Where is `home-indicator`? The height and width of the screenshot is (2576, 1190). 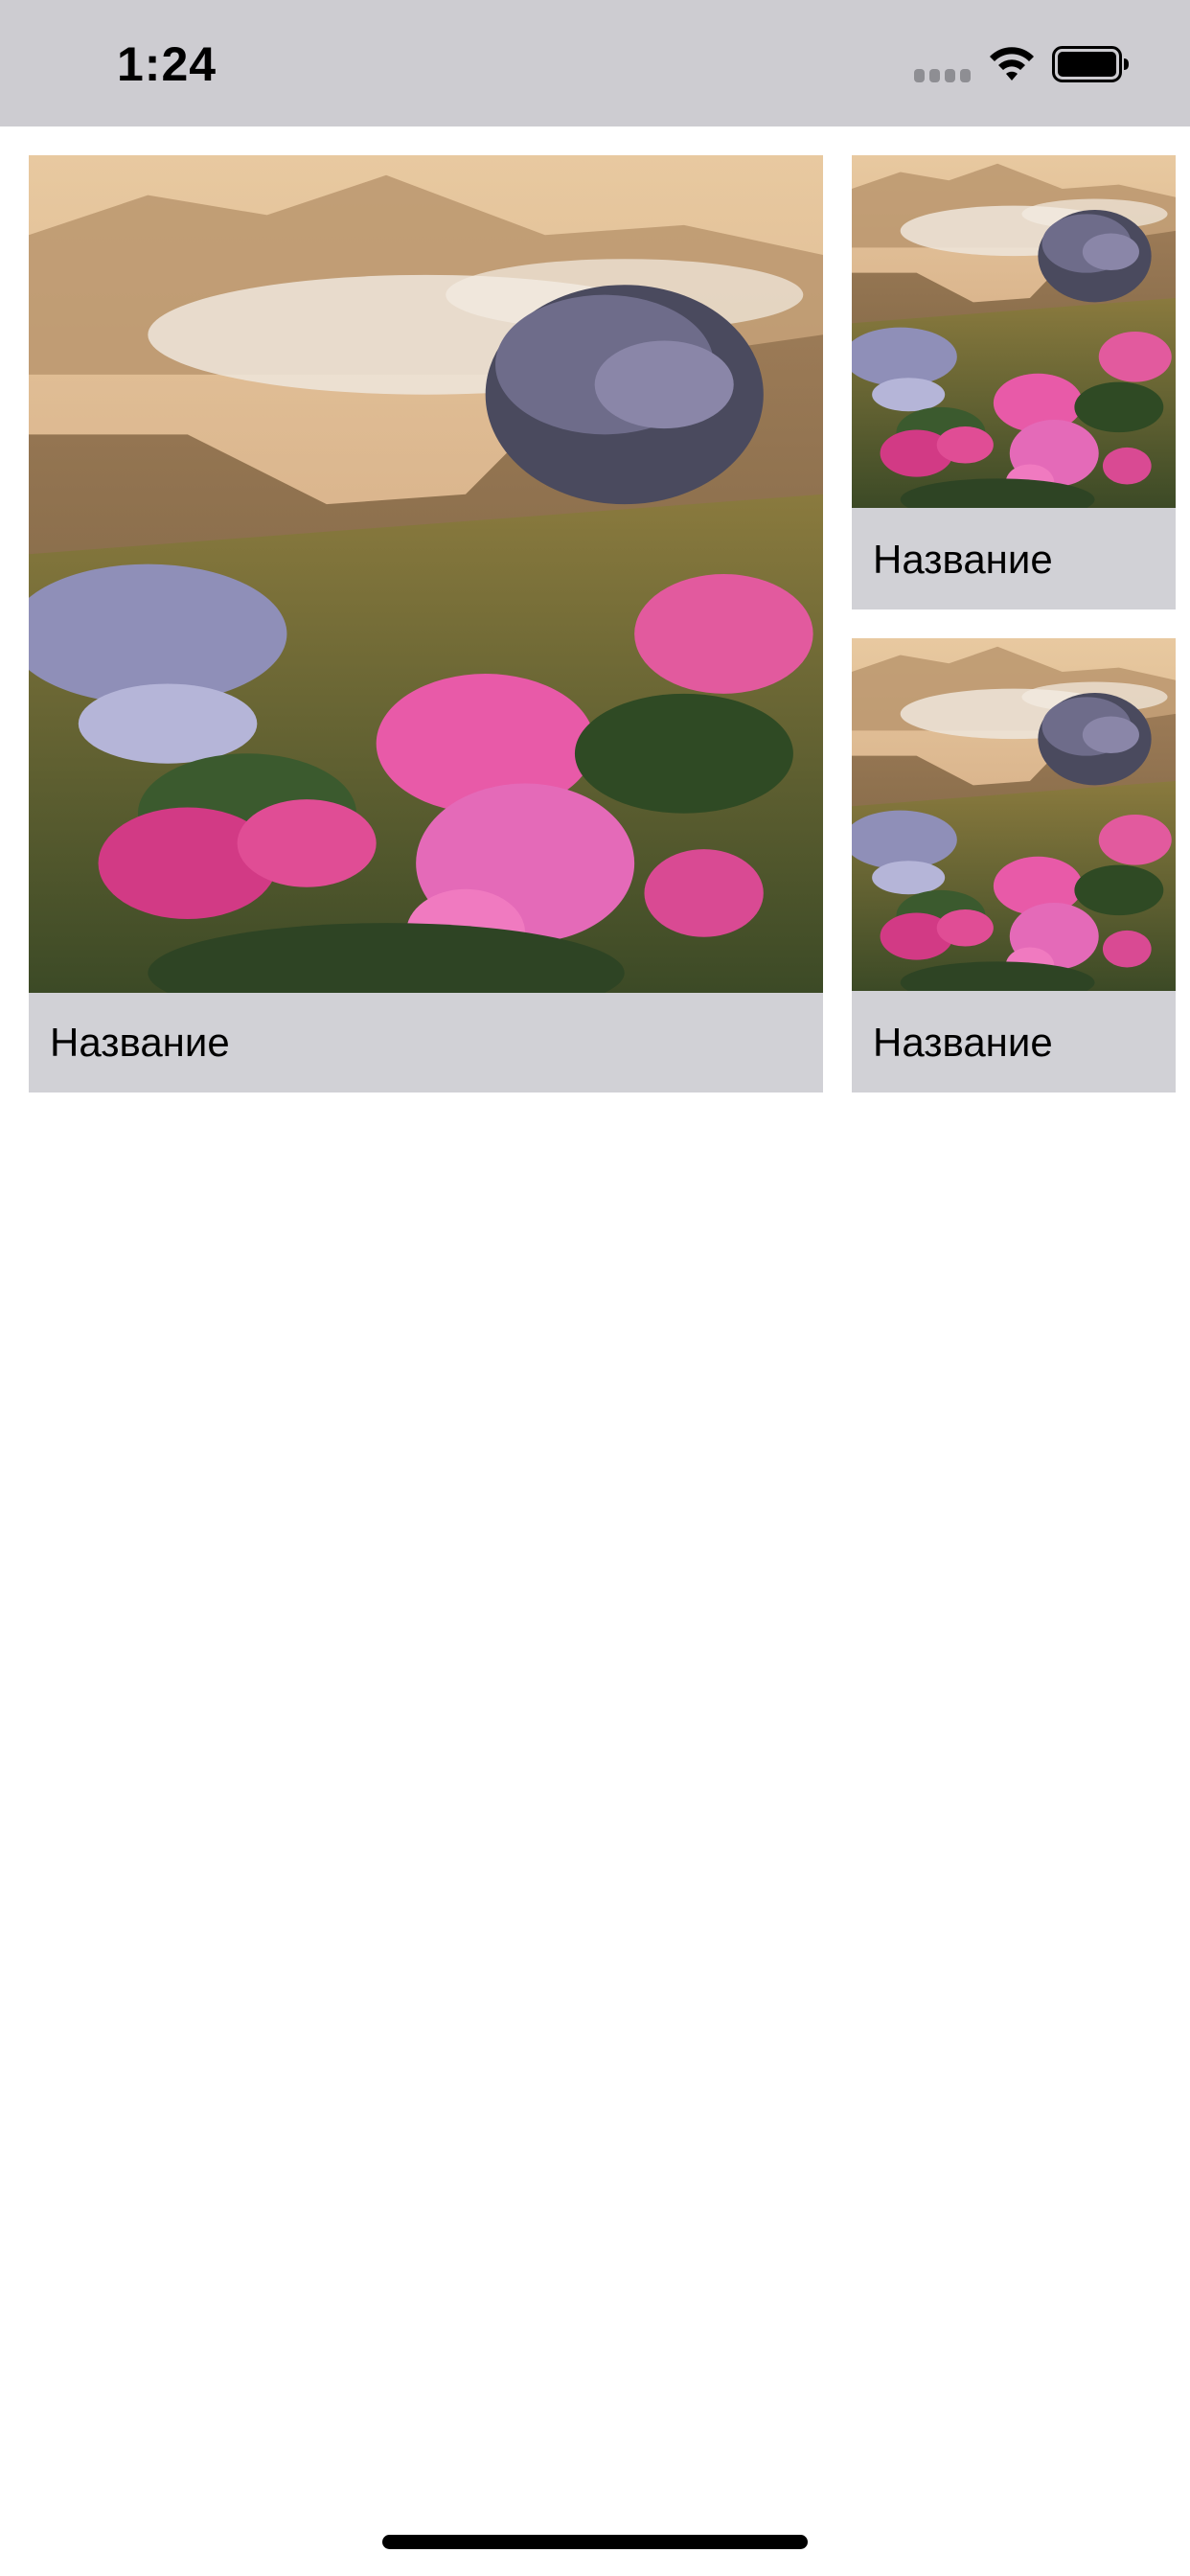 home-indicator is located at coordinates (595, 2542).